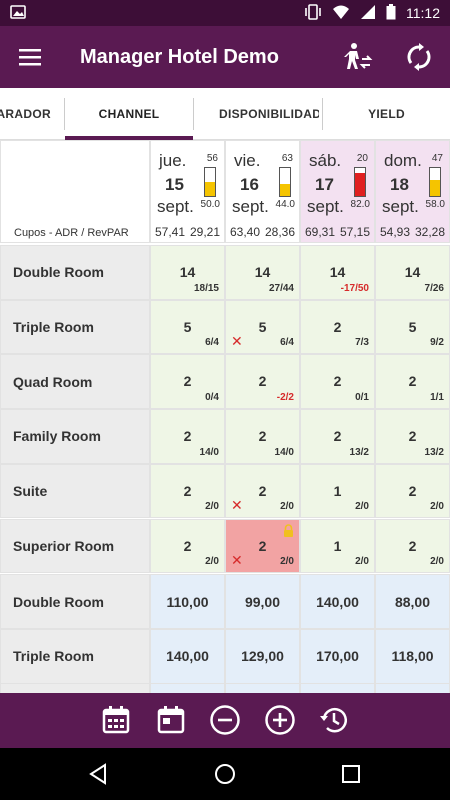 This screenshot has height=800, width=450. What do you see at coordinates (75, 688) in the screenshot?
I see `row-label-partial` at bounding box center [75, 688].